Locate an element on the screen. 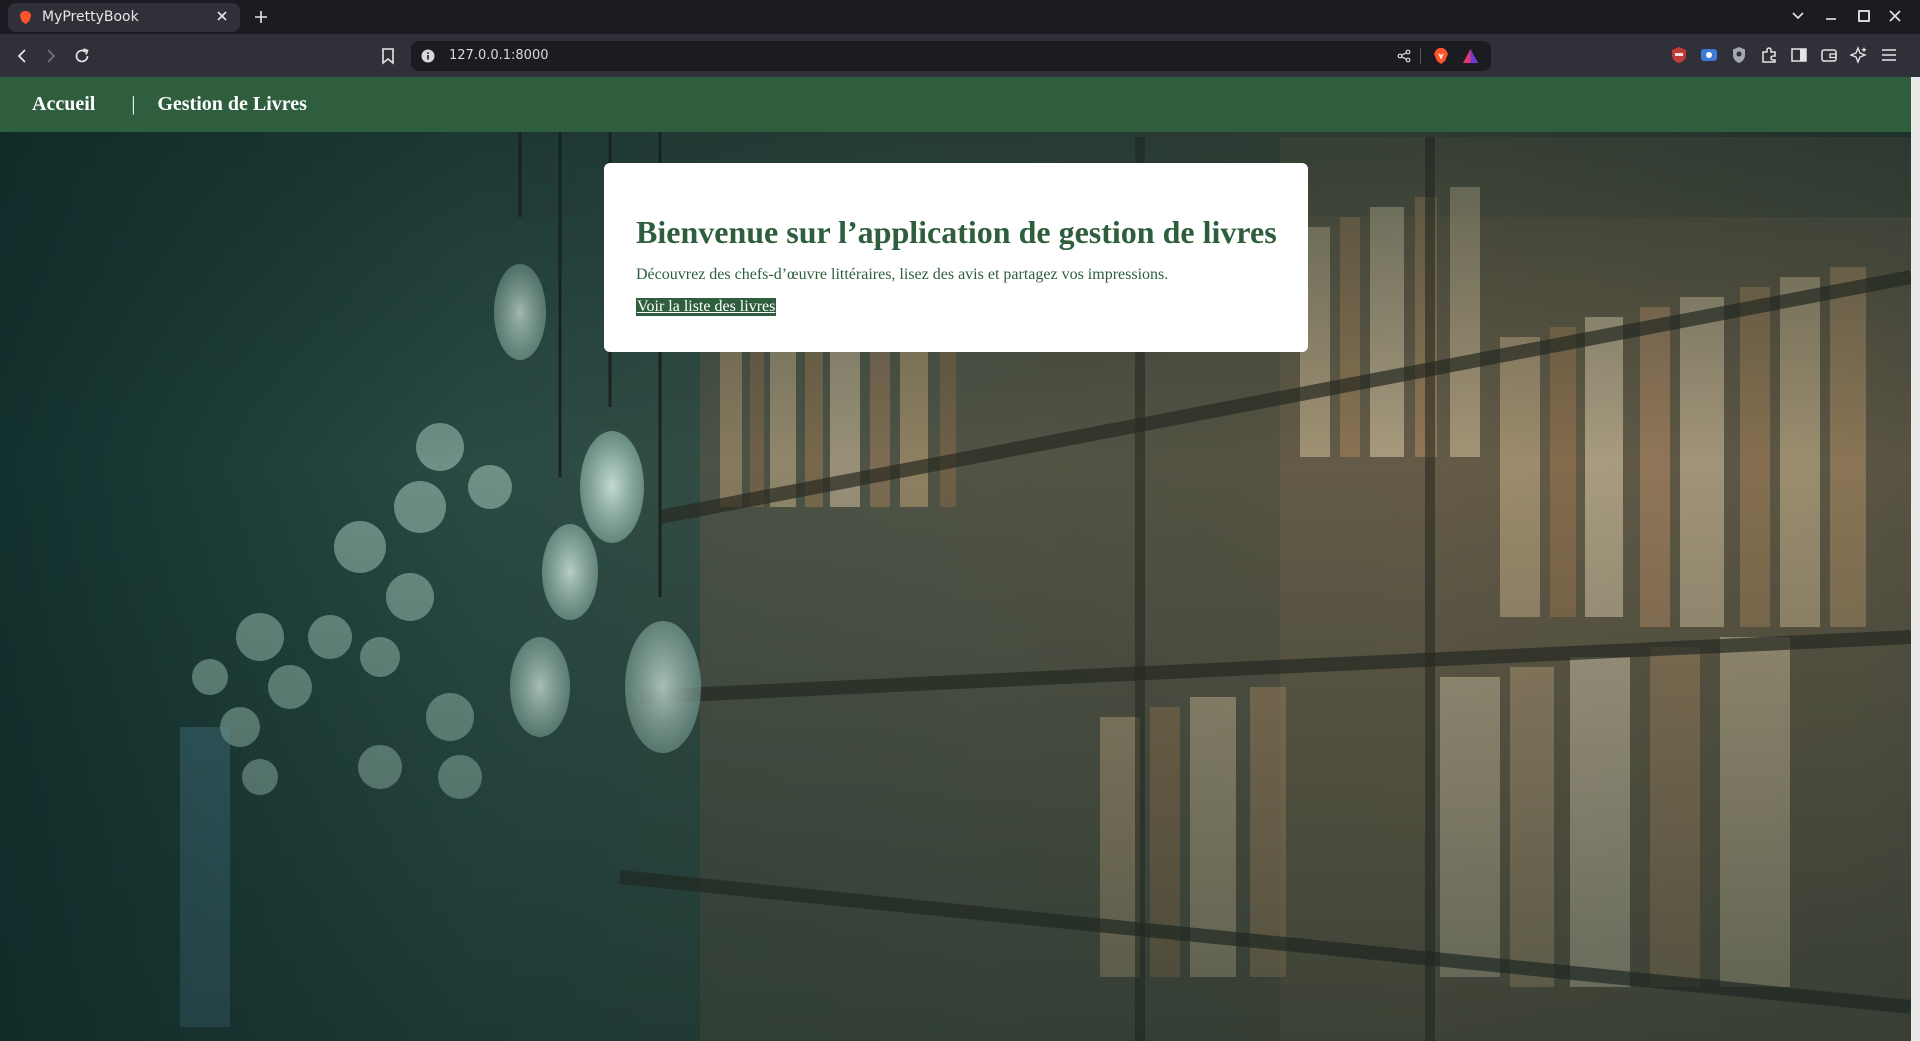 This screenshot has width=1920, height=1041. sidebar-icon is located at coordinates (1799, 55).